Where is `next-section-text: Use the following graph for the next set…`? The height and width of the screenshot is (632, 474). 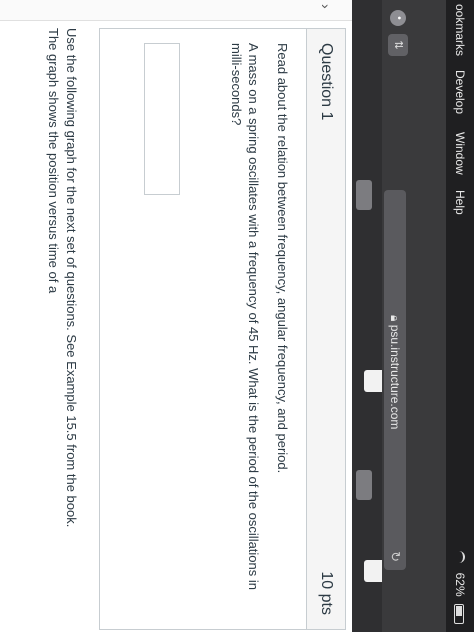
next-section-text: Use the following graph for the next set… is located at coordinates (62, 328).